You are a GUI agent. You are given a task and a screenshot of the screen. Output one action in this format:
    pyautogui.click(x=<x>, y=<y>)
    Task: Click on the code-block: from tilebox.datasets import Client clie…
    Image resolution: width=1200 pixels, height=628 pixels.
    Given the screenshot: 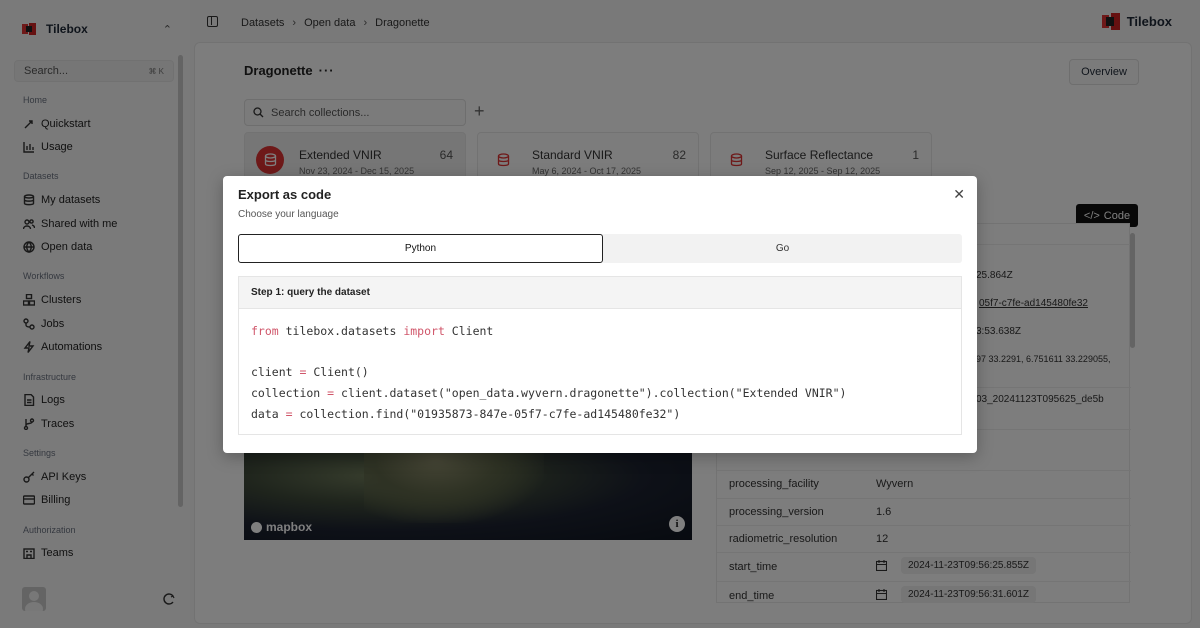 What is the action you would take?
    pyautogui.click(x=548, y=373)
    